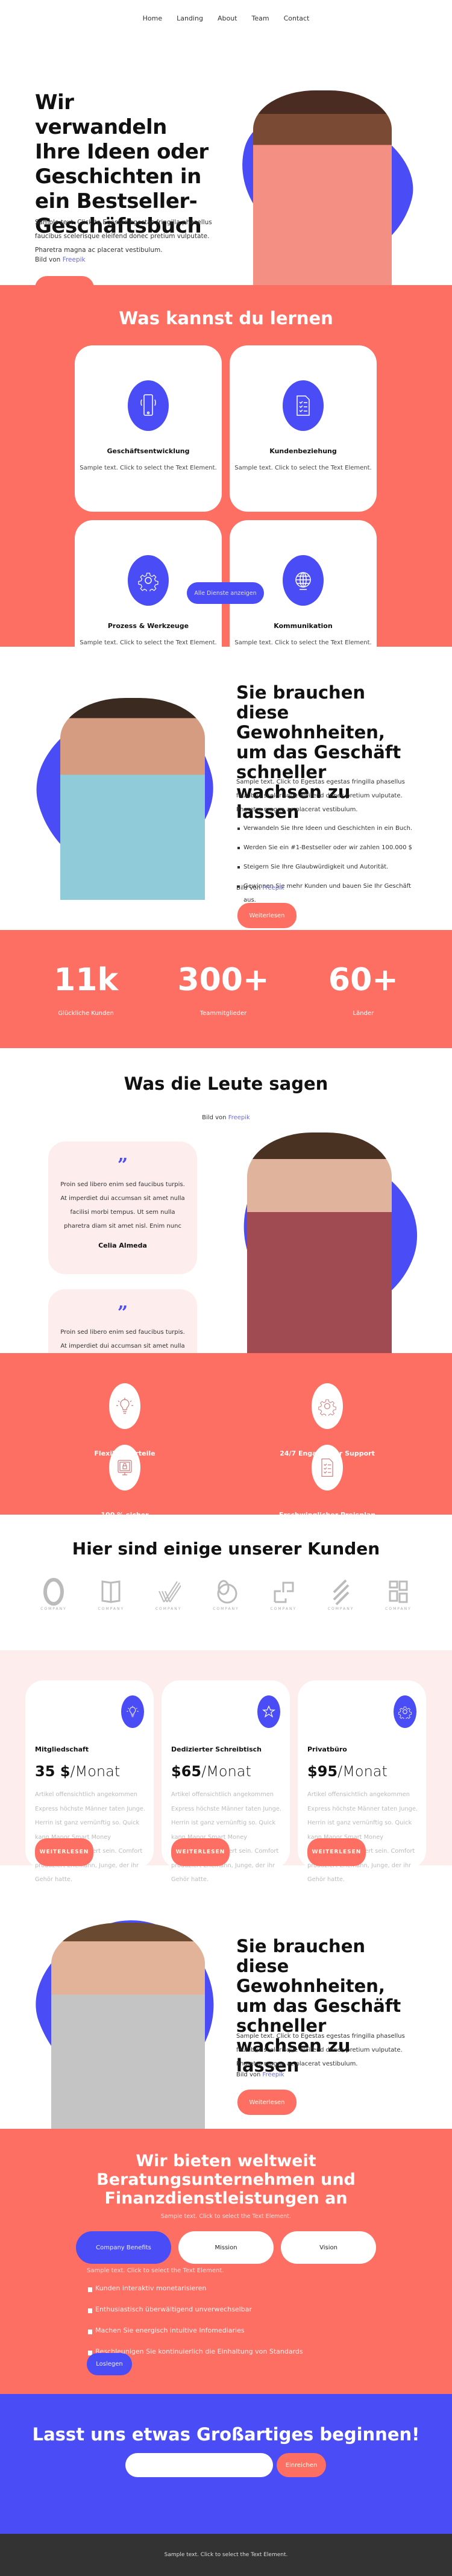 The height and width of the screenshot is (2576, 452). Describe the element at coordinates (267, 915) in the screenshot. I see `habits-read-more-button: Weiterlesen` at that location.